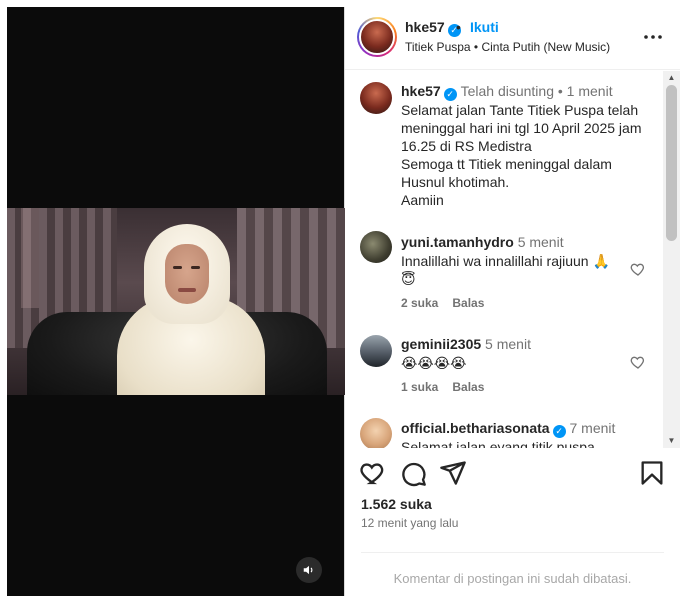  What do you see at coordinates (528, 270) in the screenshot?
I see `comment-text: Innalillahi wa innalillahi rajiuun 🙏 😇` at bounding box center [528, 270].